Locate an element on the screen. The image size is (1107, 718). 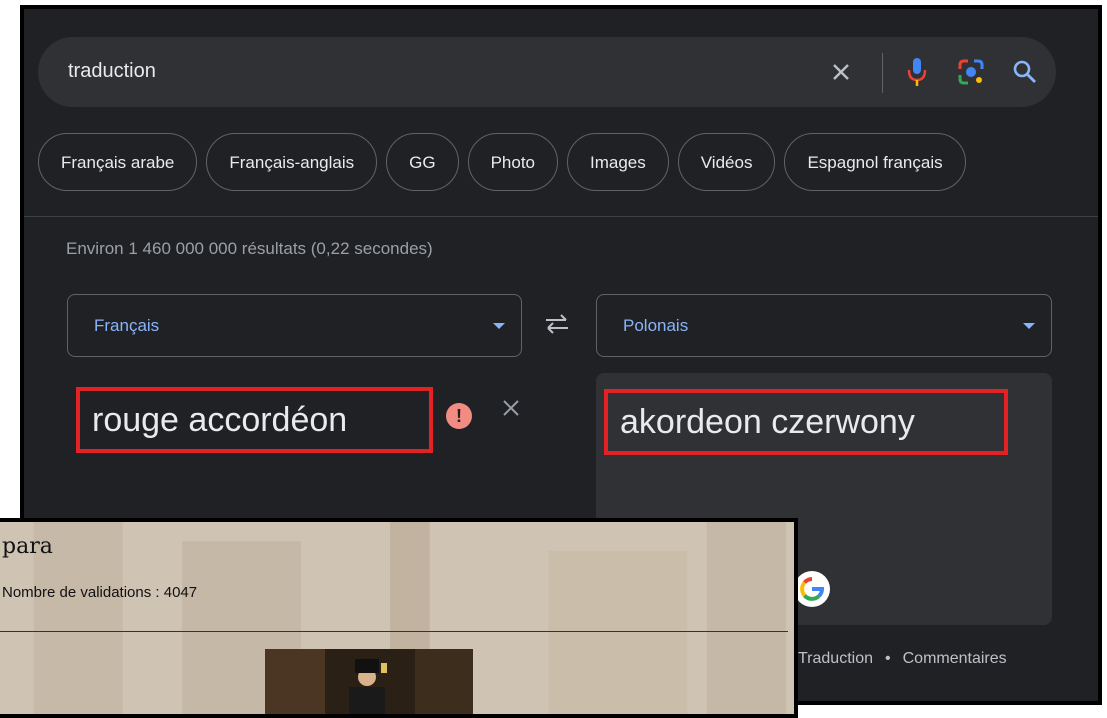
chip-videos: Vidéos is located at coordinates (726, 162).